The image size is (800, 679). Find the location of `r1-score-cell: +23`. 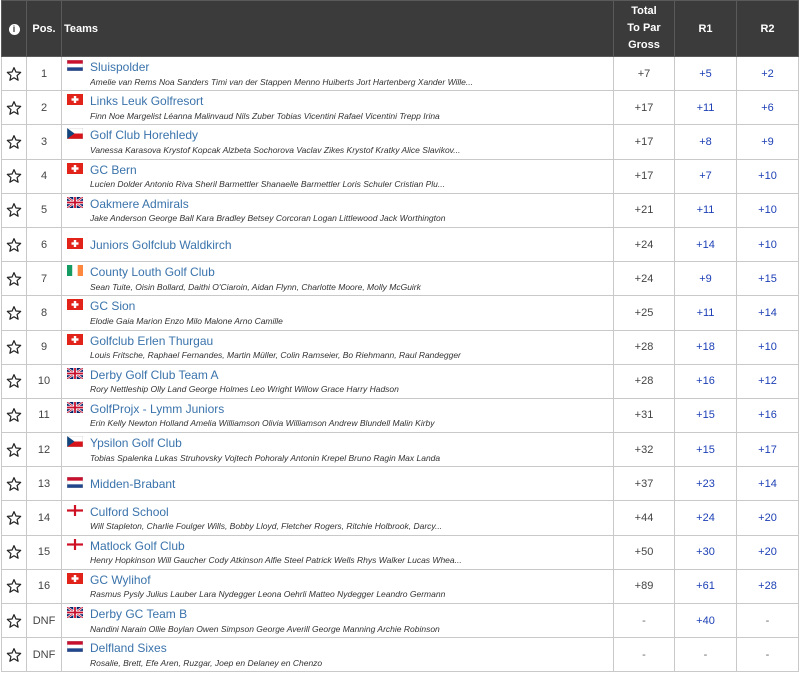

r1-score-cell: +23 is located at coordinates (705, 484).